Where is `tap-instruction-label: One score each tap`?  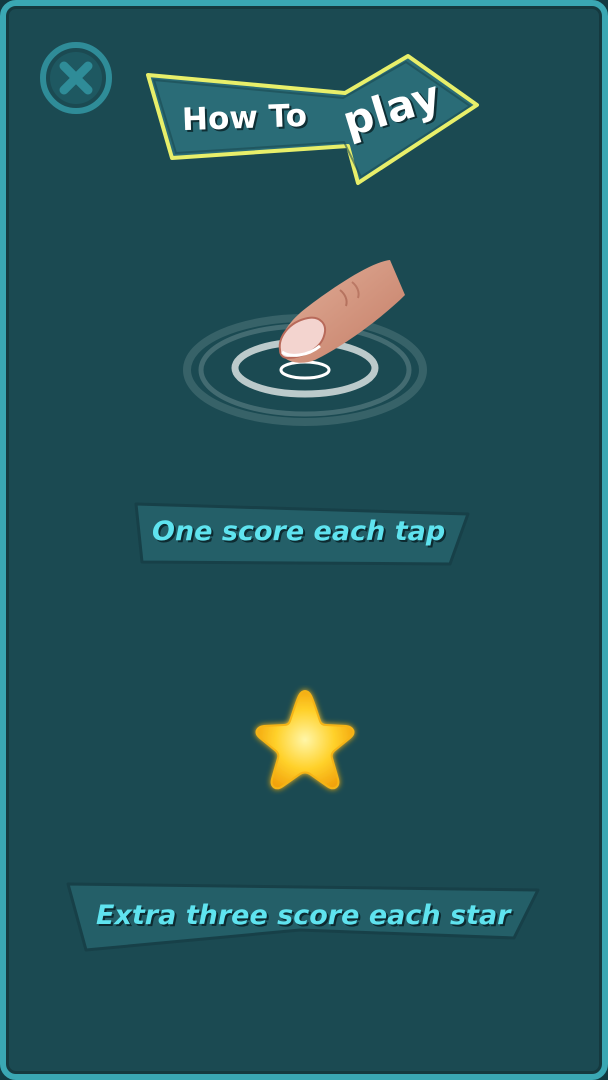 tap-instruction-label: One score each tap is located at coordinates (299, 531).